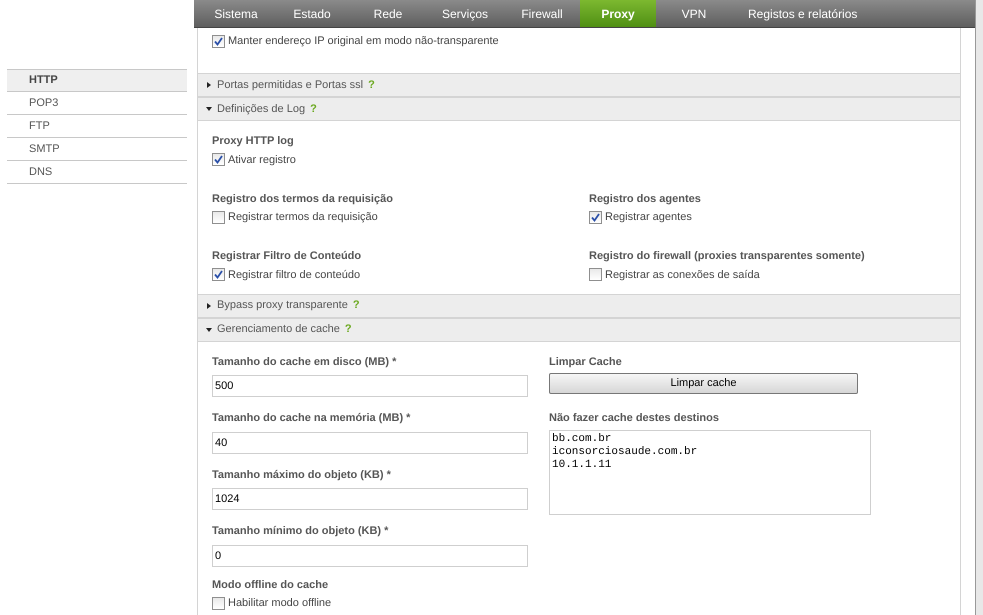  Describe the element at coordinates (236, 13) in the screenshot. I see `nav-tab: Sistema` at that location.